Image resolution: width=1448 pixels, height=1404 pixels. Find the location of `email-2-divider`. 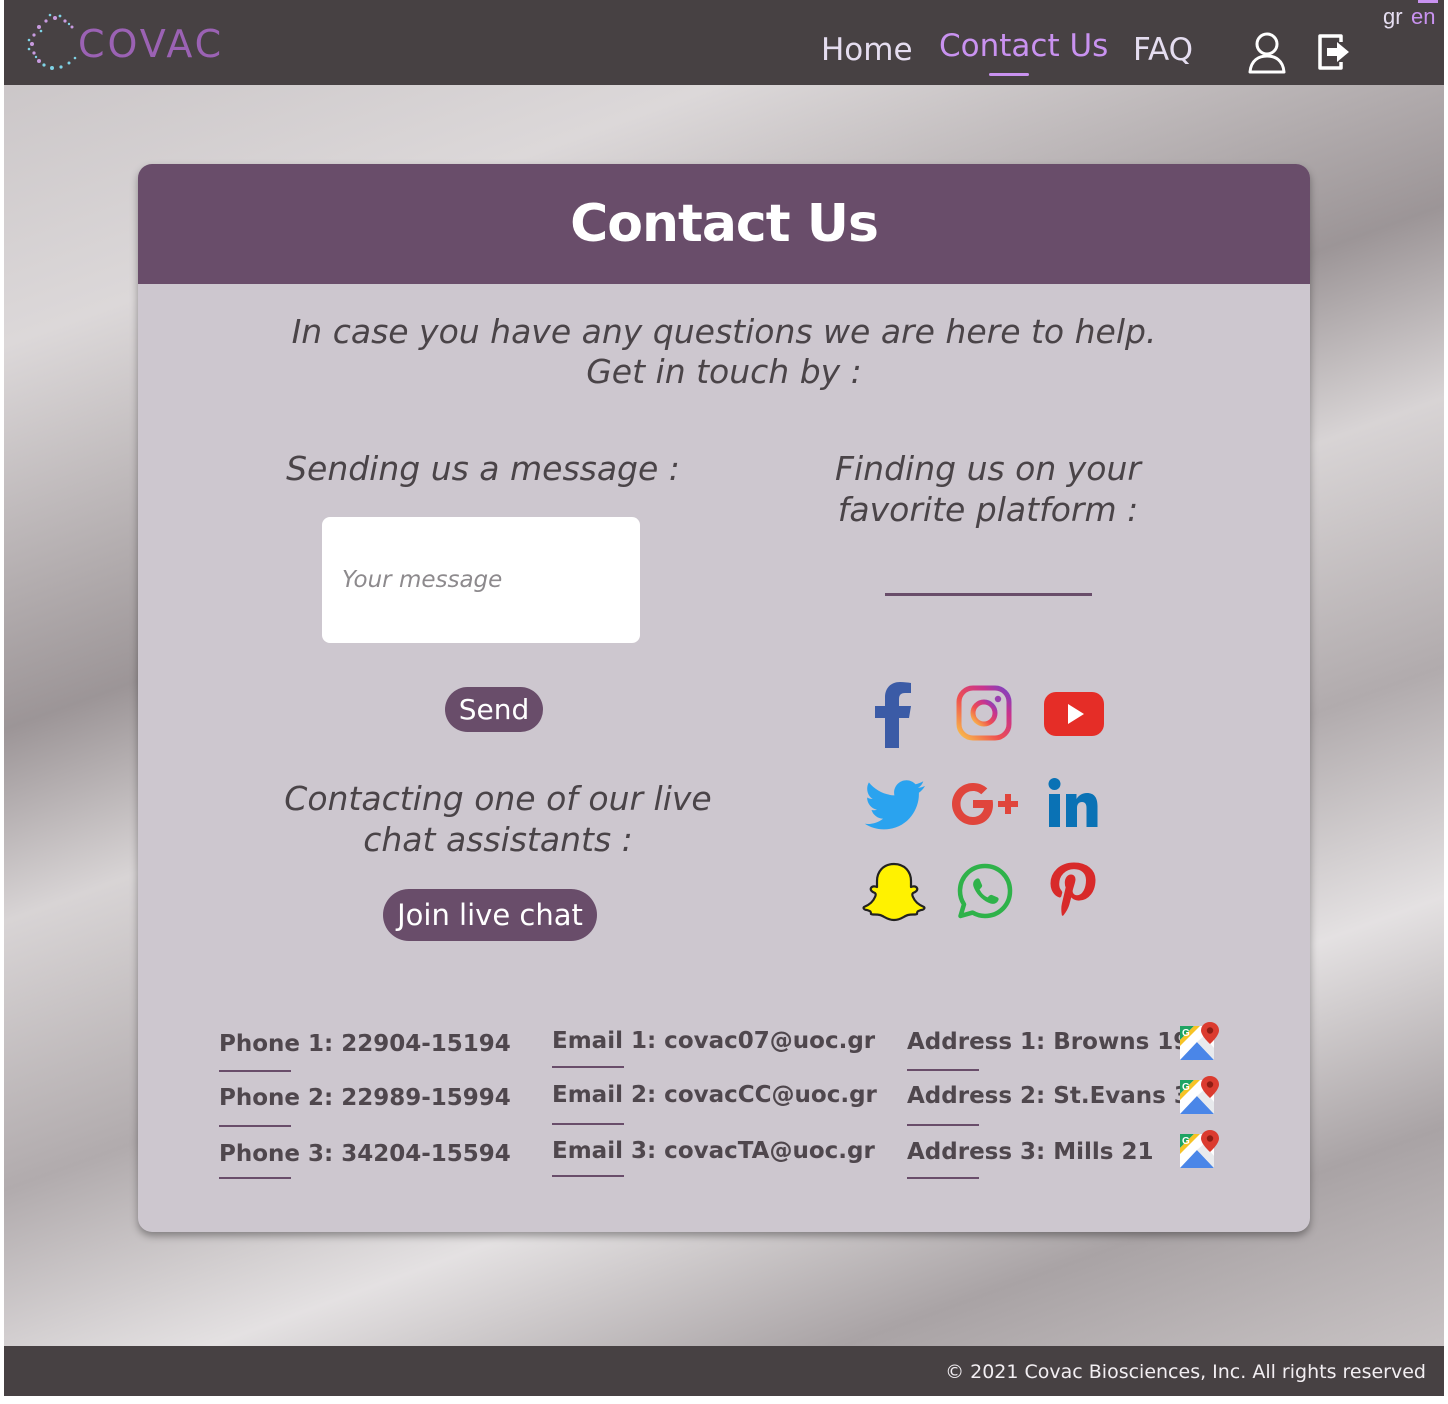

email-2-divider is located at coordinates (588, 1124).